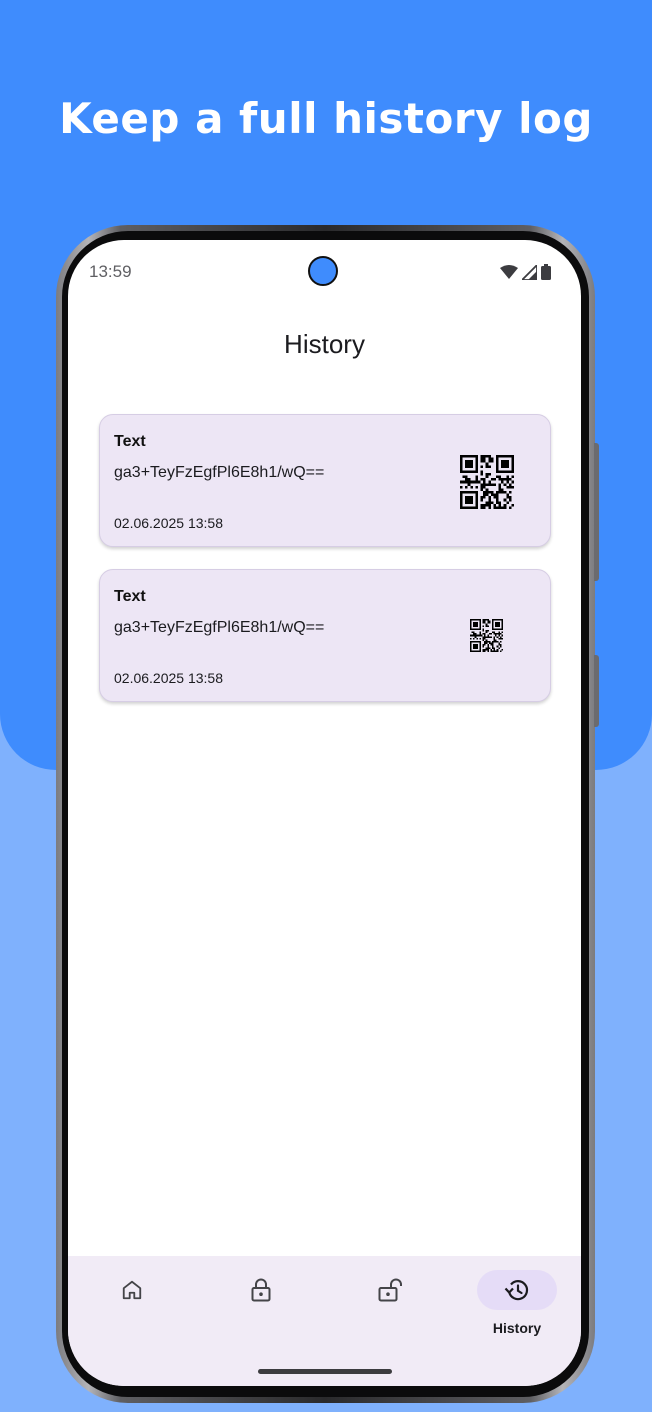 Image resolution: width=652 pixels, height=1412 pixels. What do you see at coordinates (326, 118) in the screenshot?
I see `promo-headline: Keep a full history log` at bounding box center [326, 118].